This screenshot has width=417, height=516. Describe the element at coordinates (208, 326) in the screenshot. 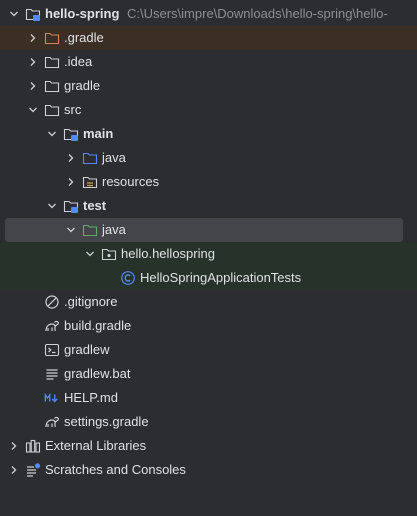

I see `tree-row-build-gradle: build.gradle` at that location.